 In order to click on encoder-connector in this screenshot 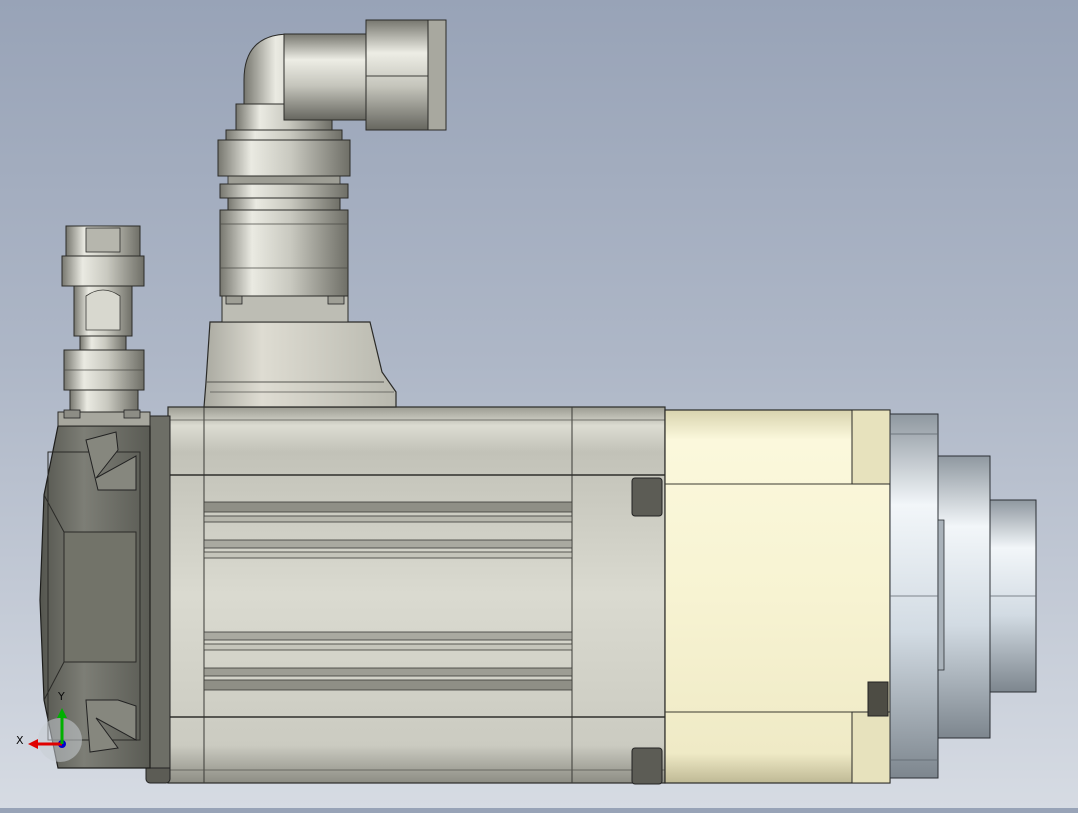, I will do `click(104, 326)`.